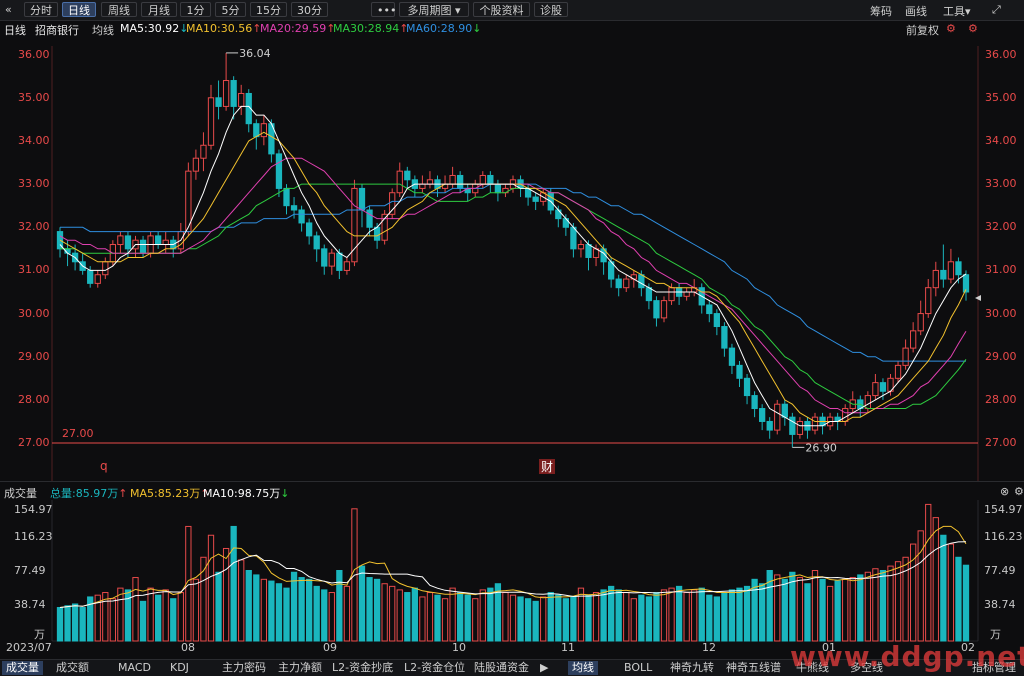  What do you see at coordinates (821, 447) in the screenshot?
I see `low-marker-label: 26.90` at bounding box center [821, 447].